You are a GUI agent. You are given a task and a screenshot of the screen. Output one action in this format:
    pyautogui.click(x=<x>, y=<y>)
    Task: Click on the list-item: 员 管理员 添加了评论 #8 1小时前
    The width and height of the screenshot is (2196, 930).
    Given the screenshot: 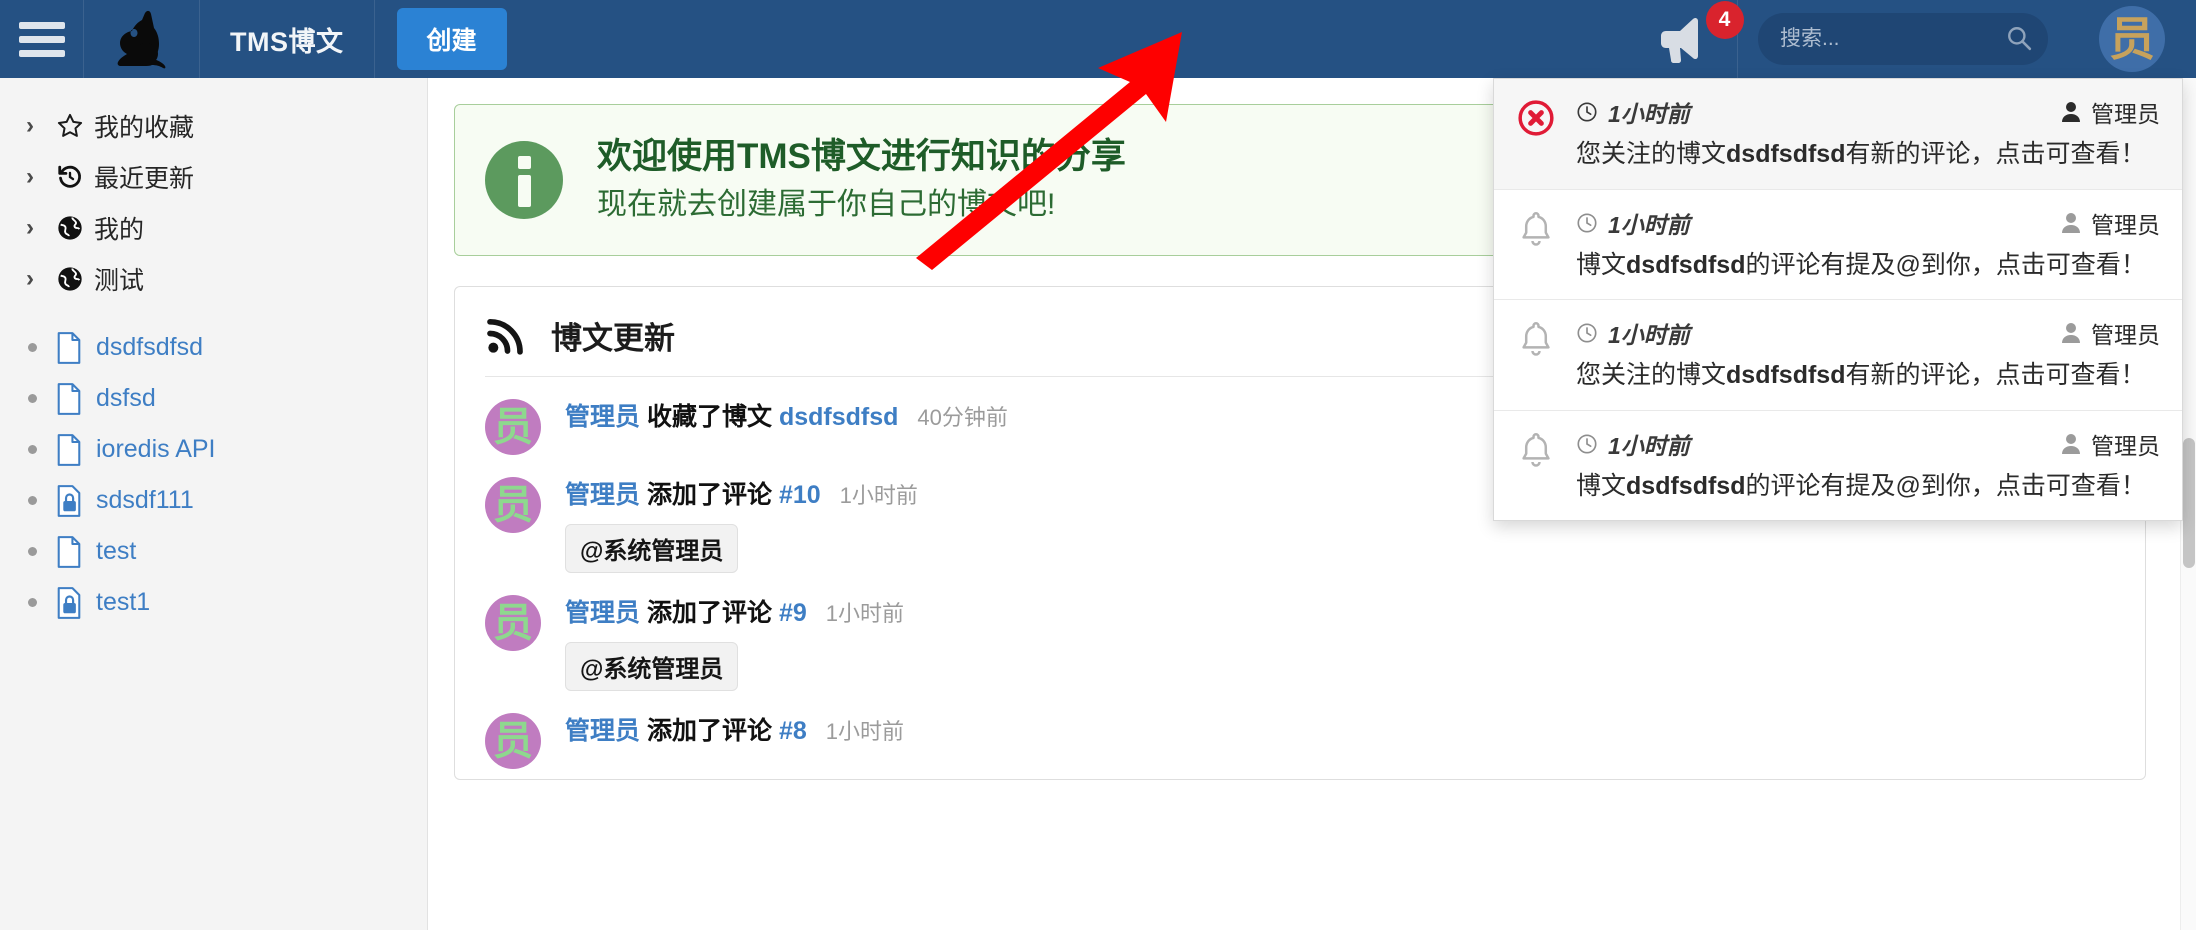 What is the action you would take?
    pyautogui.click(x=1300, y=730)
    